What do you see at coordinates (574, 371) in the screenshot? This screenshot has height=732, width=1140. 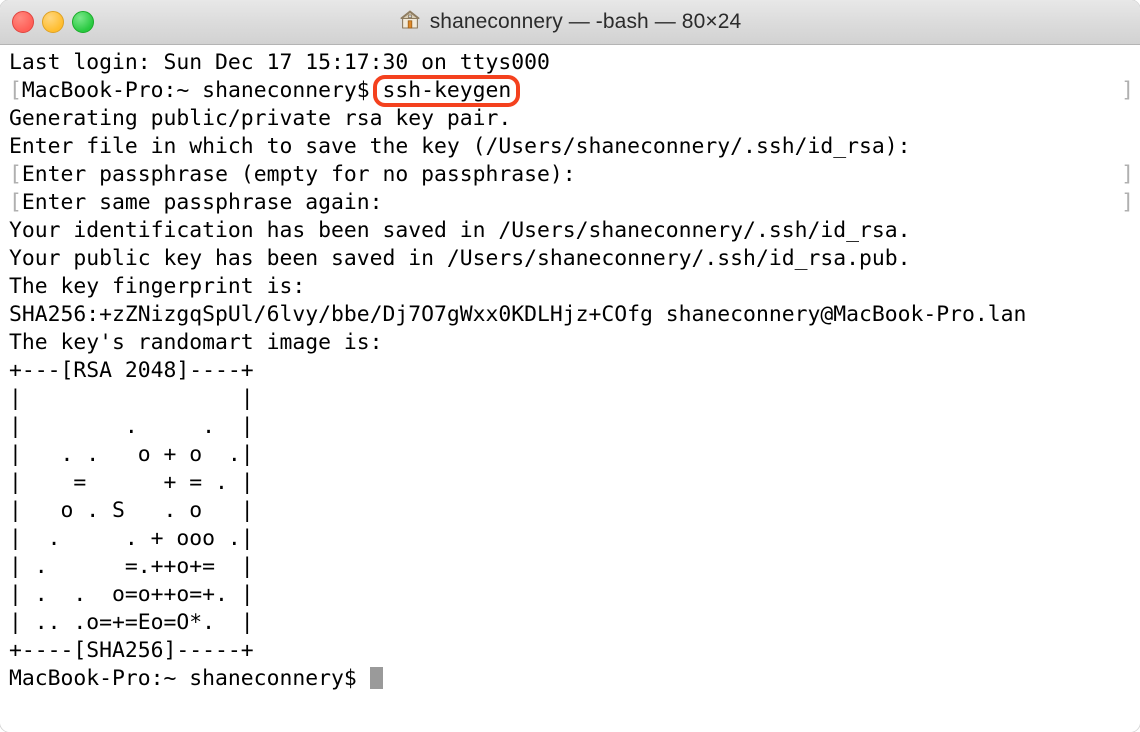 I see `terminal-line: +---[RSA 2048]----+` at bounding box center [574, 371].